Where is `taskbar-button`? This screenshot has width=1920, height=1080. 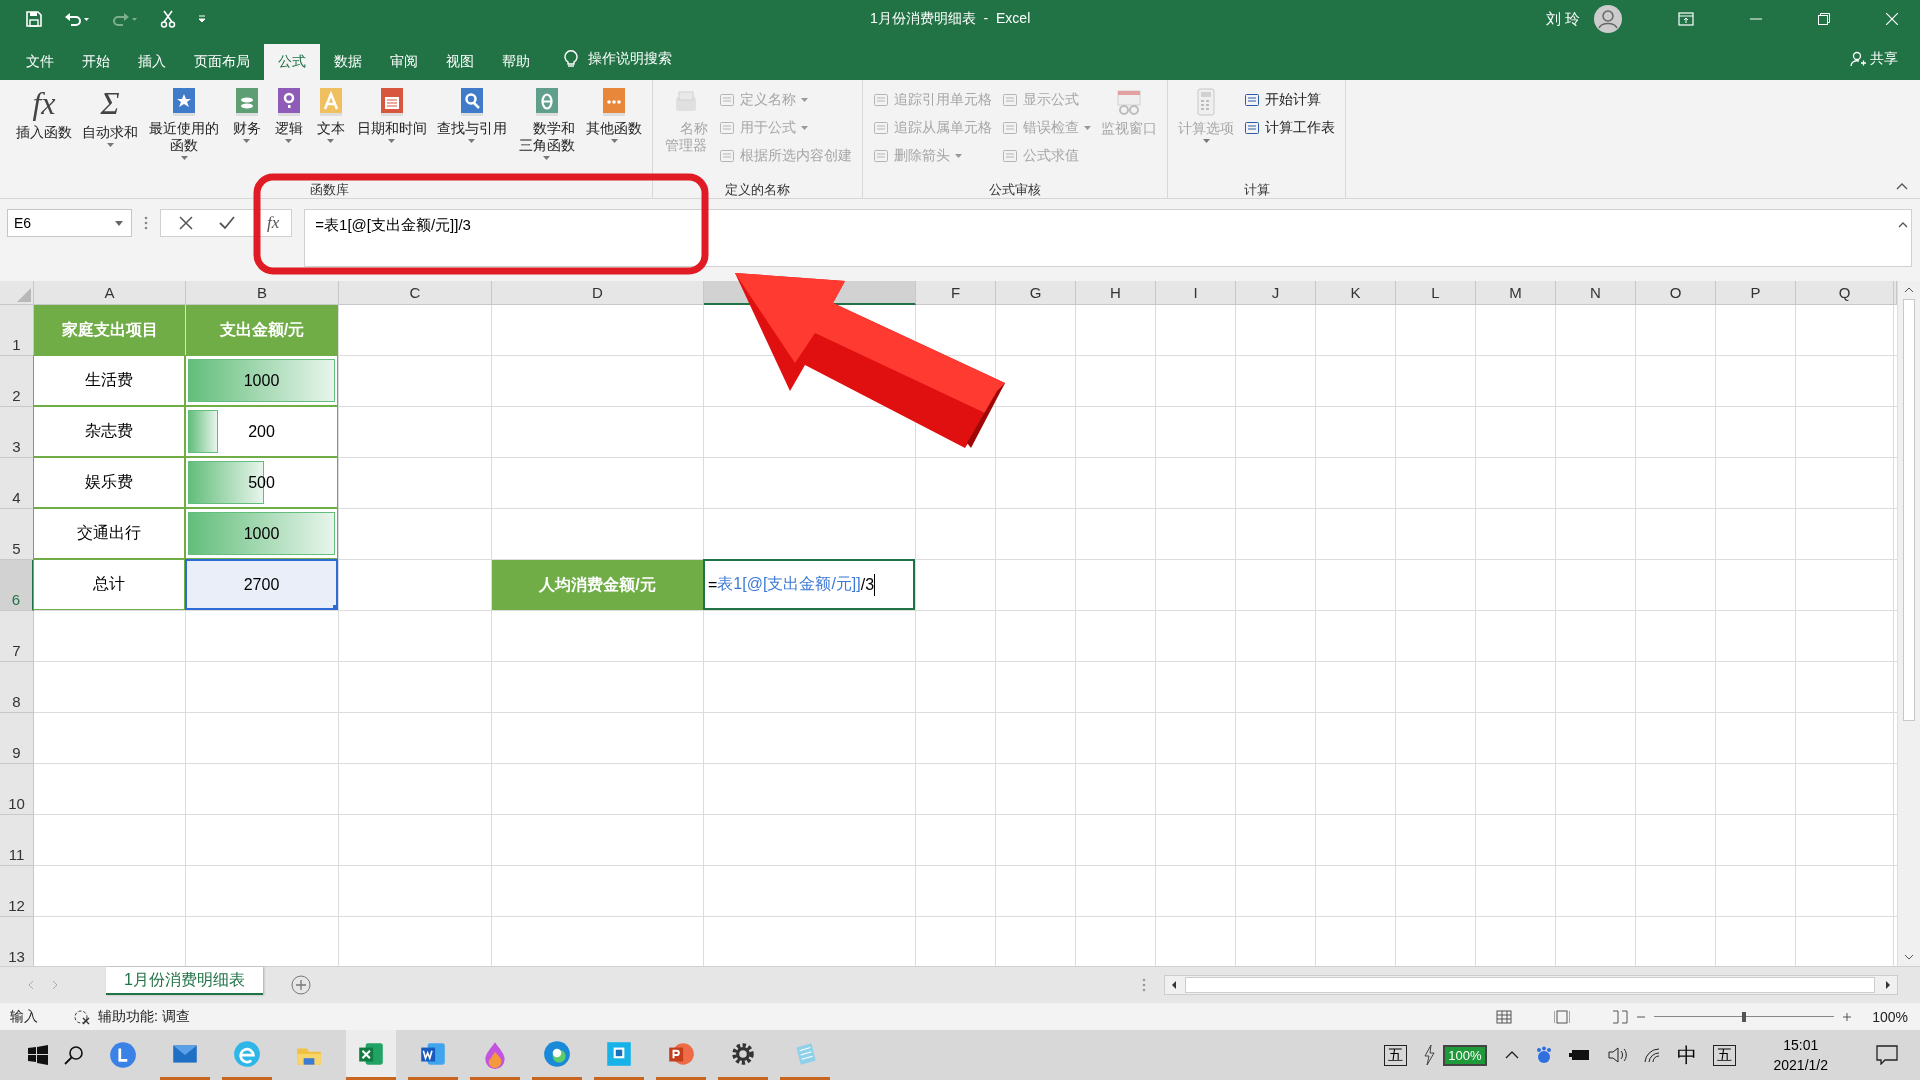
taskbar-button is located at coordinates (371, 1055).